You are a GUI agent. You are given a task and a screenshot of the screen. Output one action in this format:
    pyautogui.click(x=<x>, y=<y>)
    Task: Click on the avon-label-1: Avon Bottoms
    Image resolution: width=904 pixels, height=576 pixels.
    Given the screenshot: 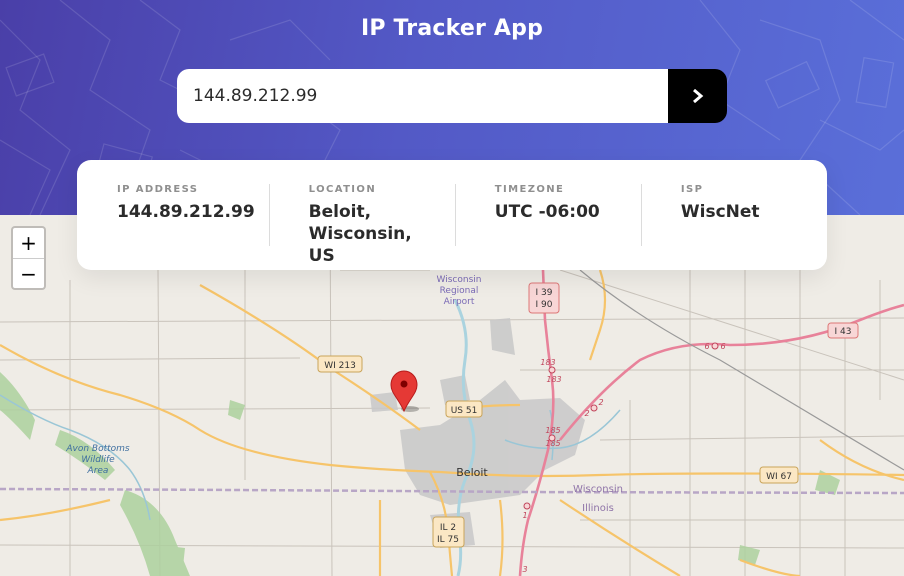 What is the action you would take?
    pyautogui.click(x=97, y=449)
    